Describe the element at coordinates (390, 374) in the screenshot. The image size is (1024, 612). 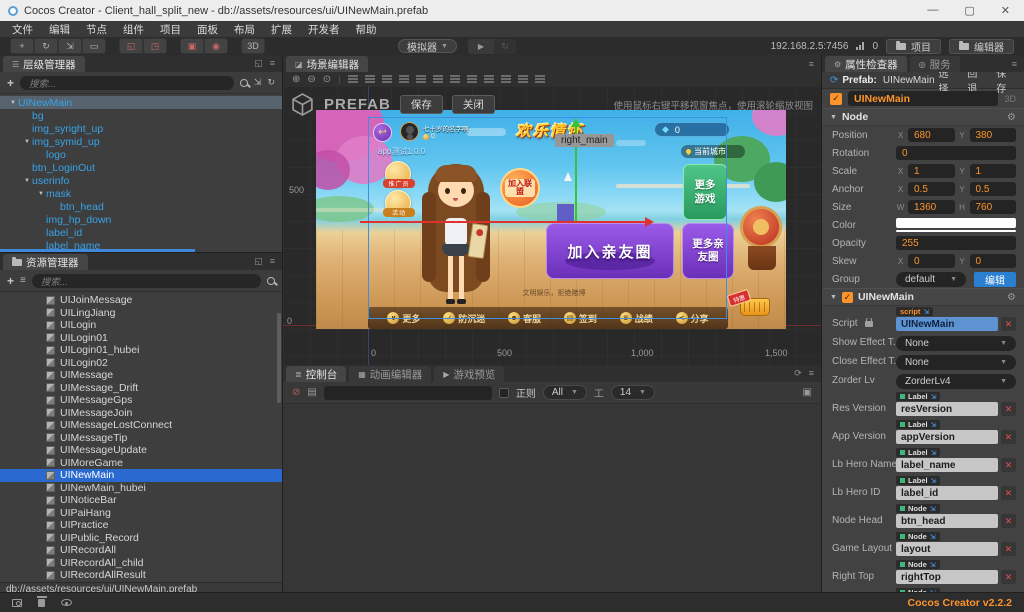
I see `tab-animation-editor: ▦ 动画编辑器` at that location.